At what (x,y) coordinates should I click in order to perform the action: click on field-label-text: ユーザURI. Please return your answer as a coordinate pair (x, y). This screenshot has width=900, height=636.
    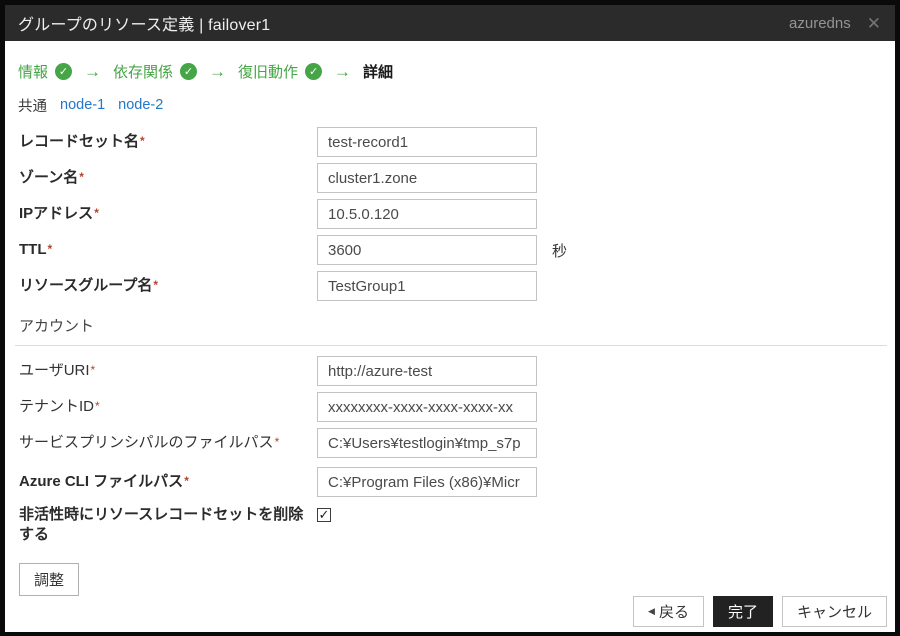
    Looking at the image, I should click on (54, 370).